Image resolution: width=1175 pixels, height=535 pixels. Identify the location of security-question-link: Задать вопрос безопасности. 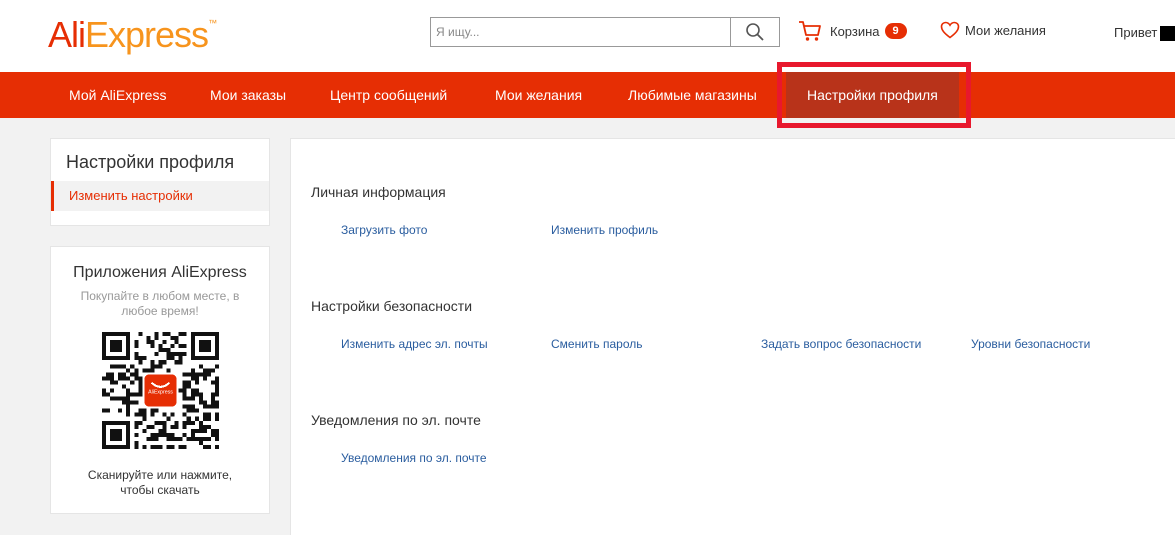
(841, 344).